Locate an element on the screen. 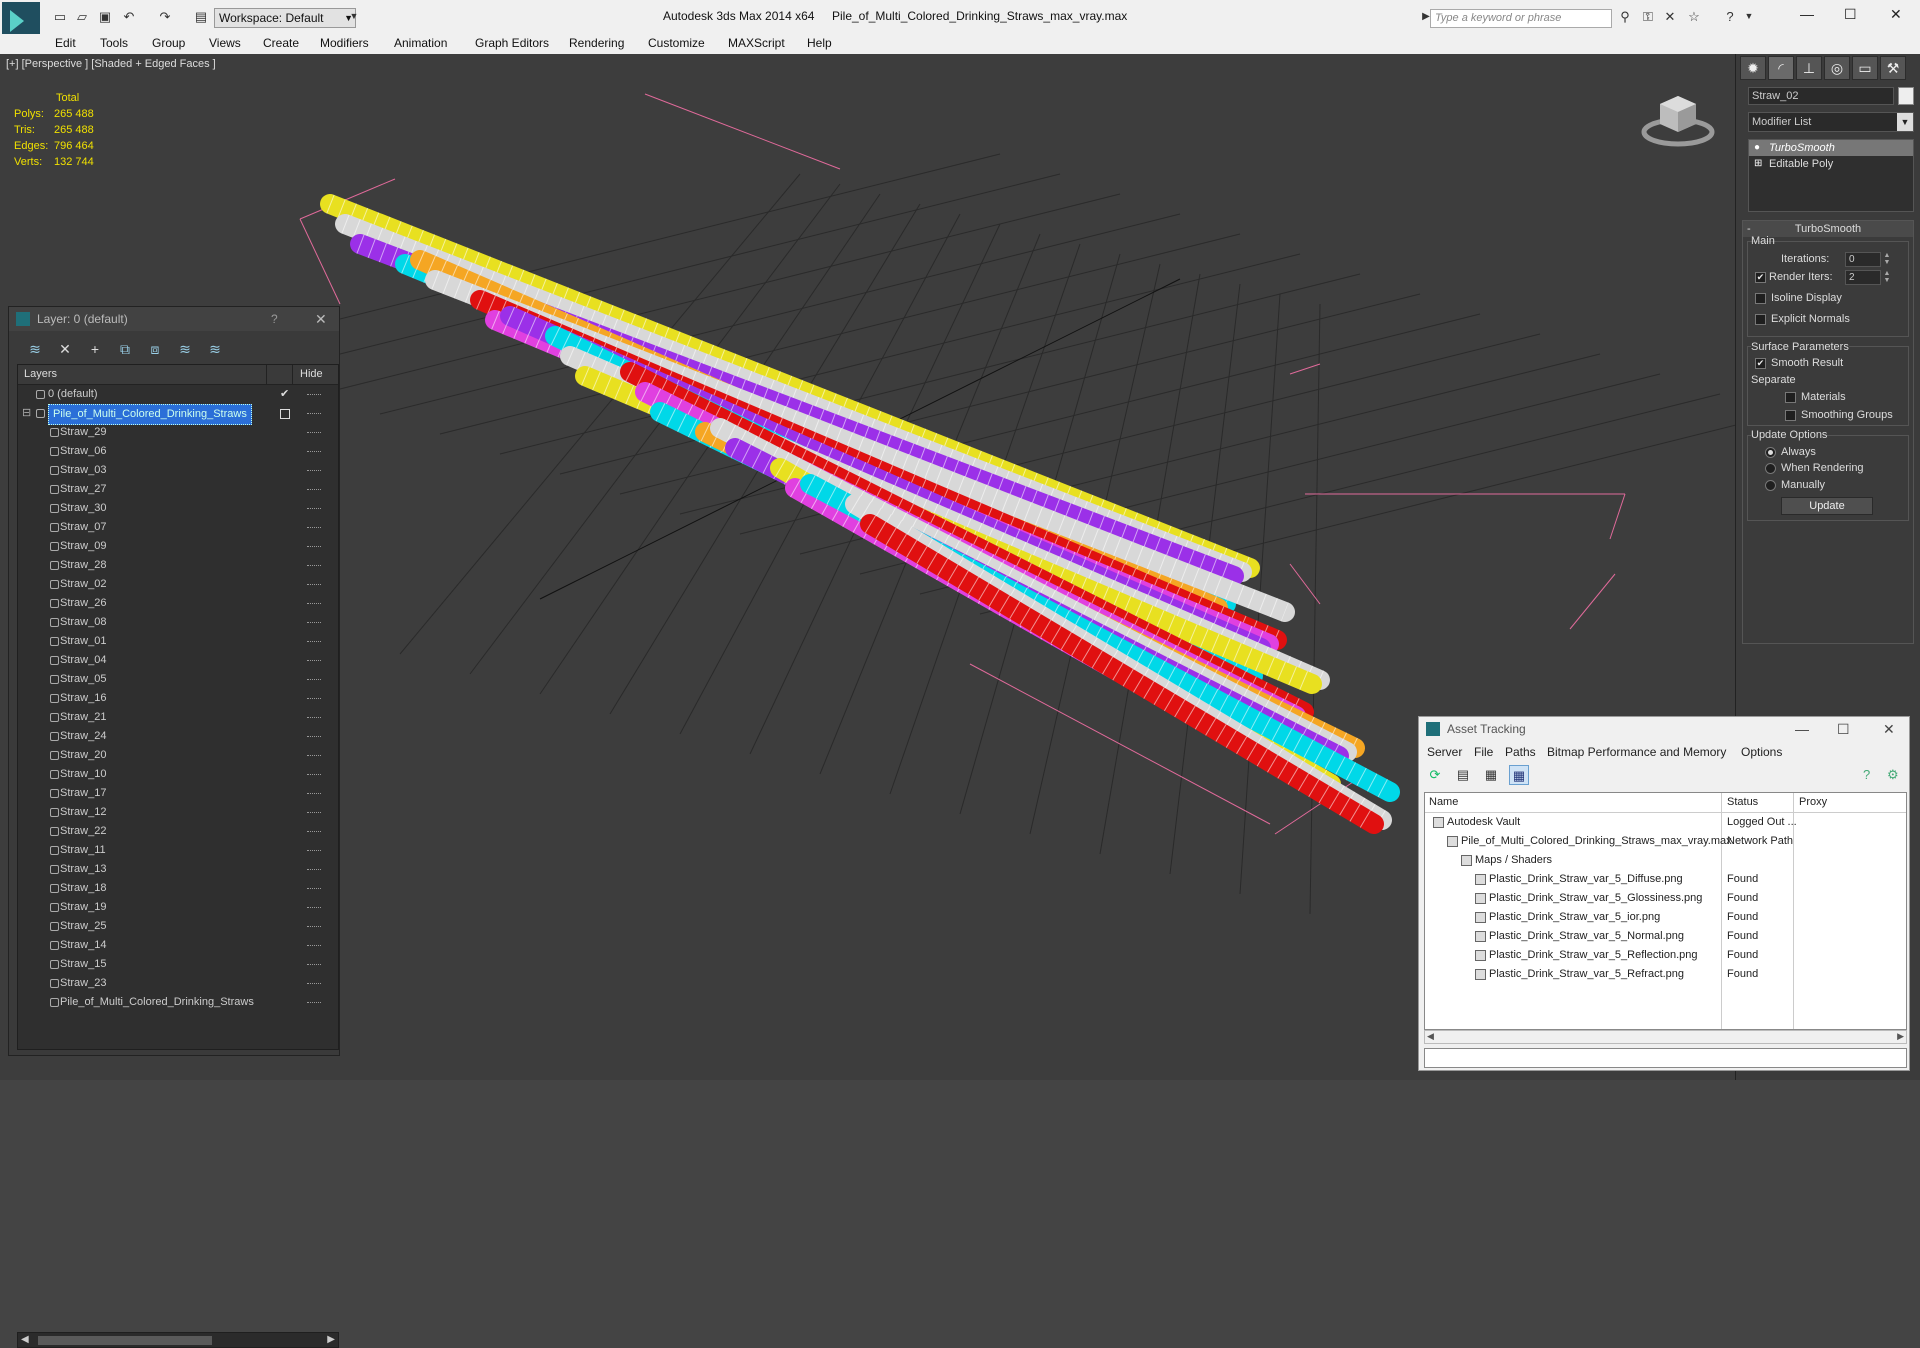 Image resolution: width=1920 pixels, height=1348 pixels. layer-object-row: Straw_12 is located at coordinates (178, 812).